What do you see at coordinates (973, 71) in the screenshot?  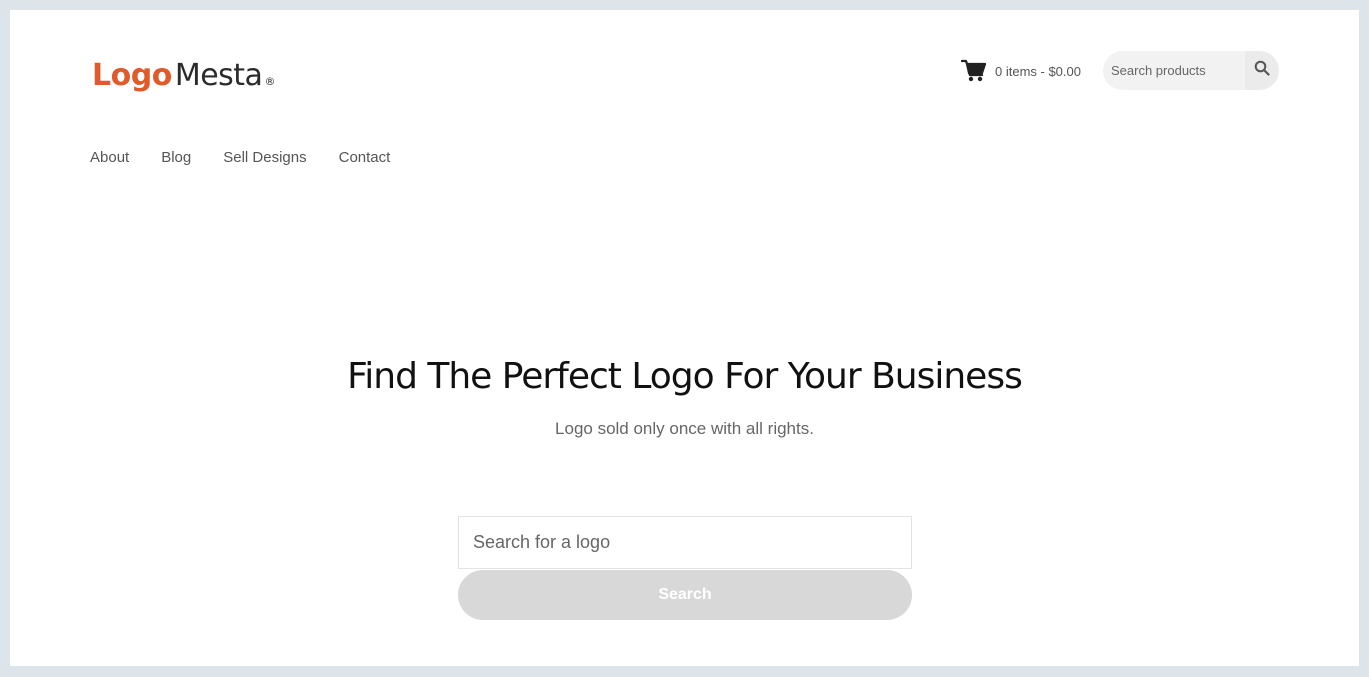 I see `shopping-cart-icon` at bounding box center [973, 71].